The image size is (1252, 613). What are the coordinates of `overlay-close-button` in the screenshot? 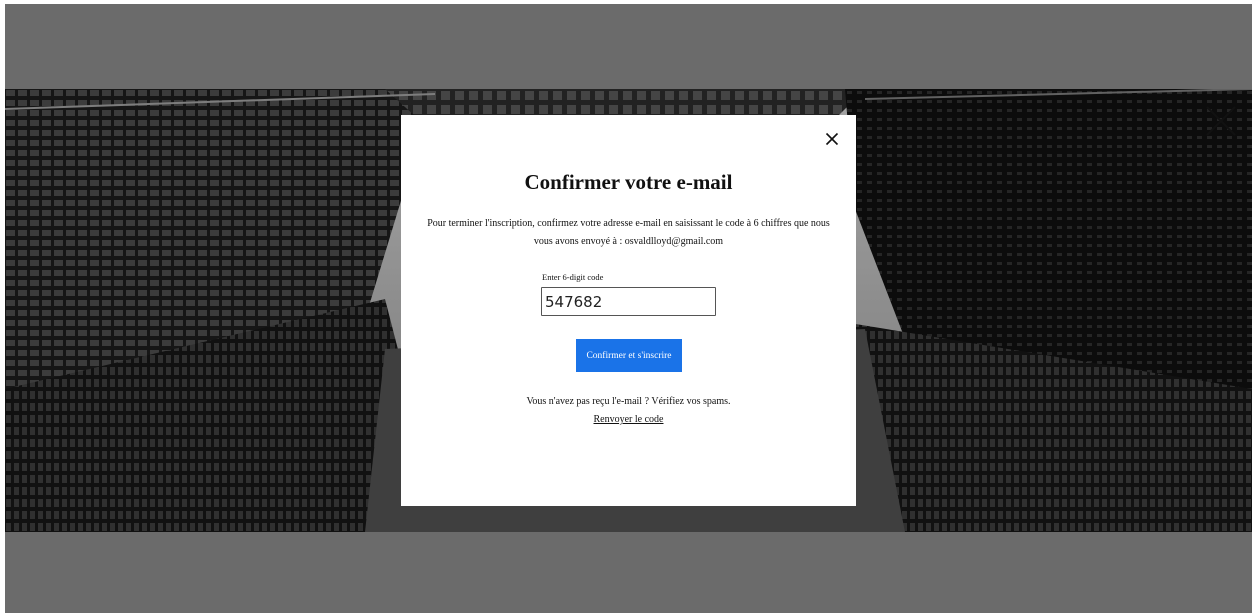 It's located at (1221, 121).